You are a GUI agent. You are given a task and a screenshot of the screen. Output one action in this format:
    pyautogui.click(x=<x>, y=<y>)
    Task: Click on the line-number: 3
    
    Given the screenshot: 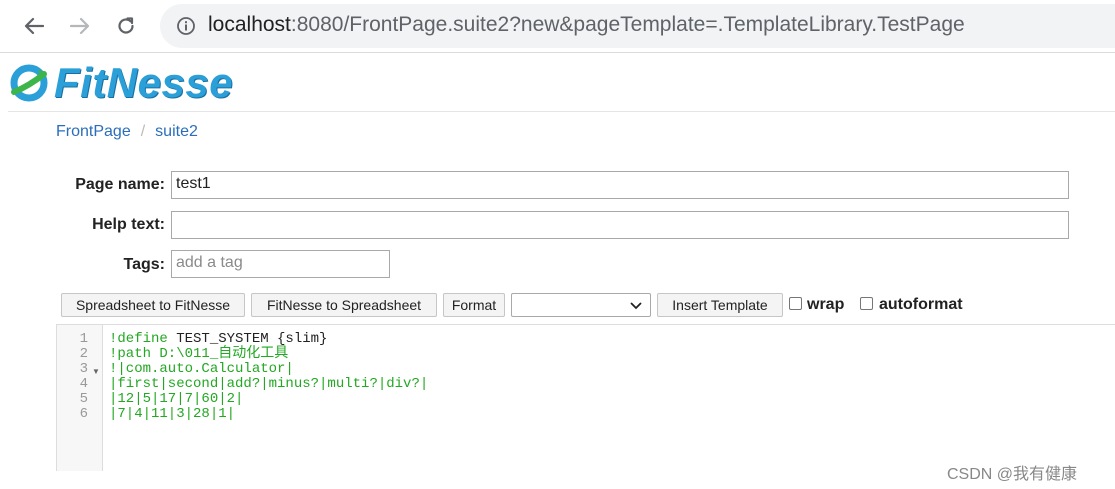 What is the action you would take?
    pyautogui.click(x=83, y=369)
    